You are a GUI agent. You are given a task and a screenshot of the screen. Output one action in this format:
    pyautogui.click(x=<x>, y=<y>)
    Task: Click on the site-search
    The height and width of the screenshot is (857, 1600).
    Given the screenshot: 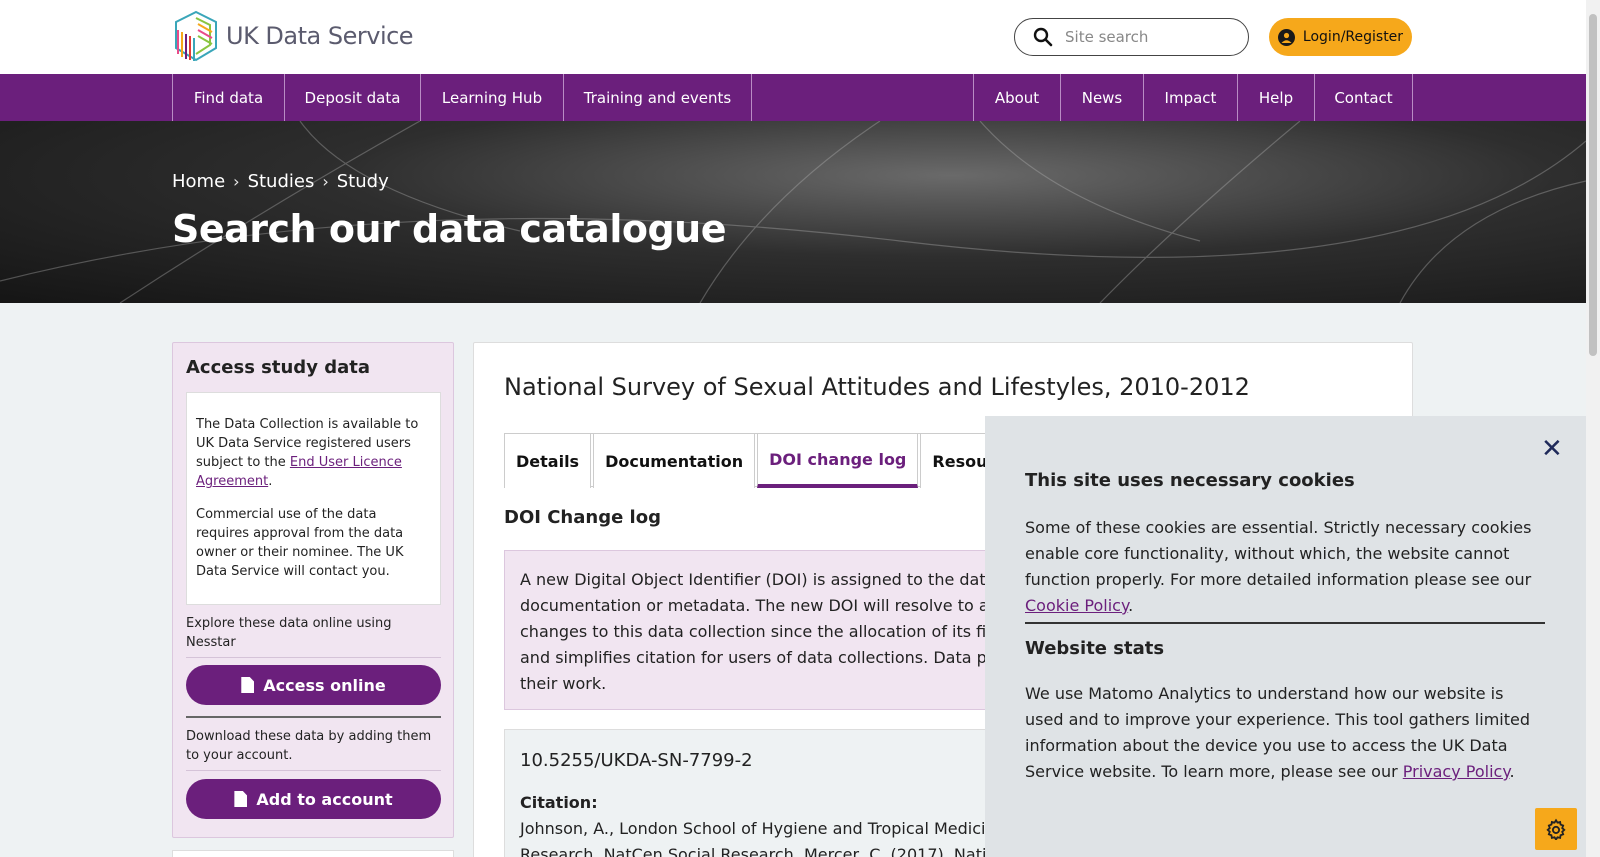 What is the action you would take?
    pyautogui.click(x=1131, y=37)
    